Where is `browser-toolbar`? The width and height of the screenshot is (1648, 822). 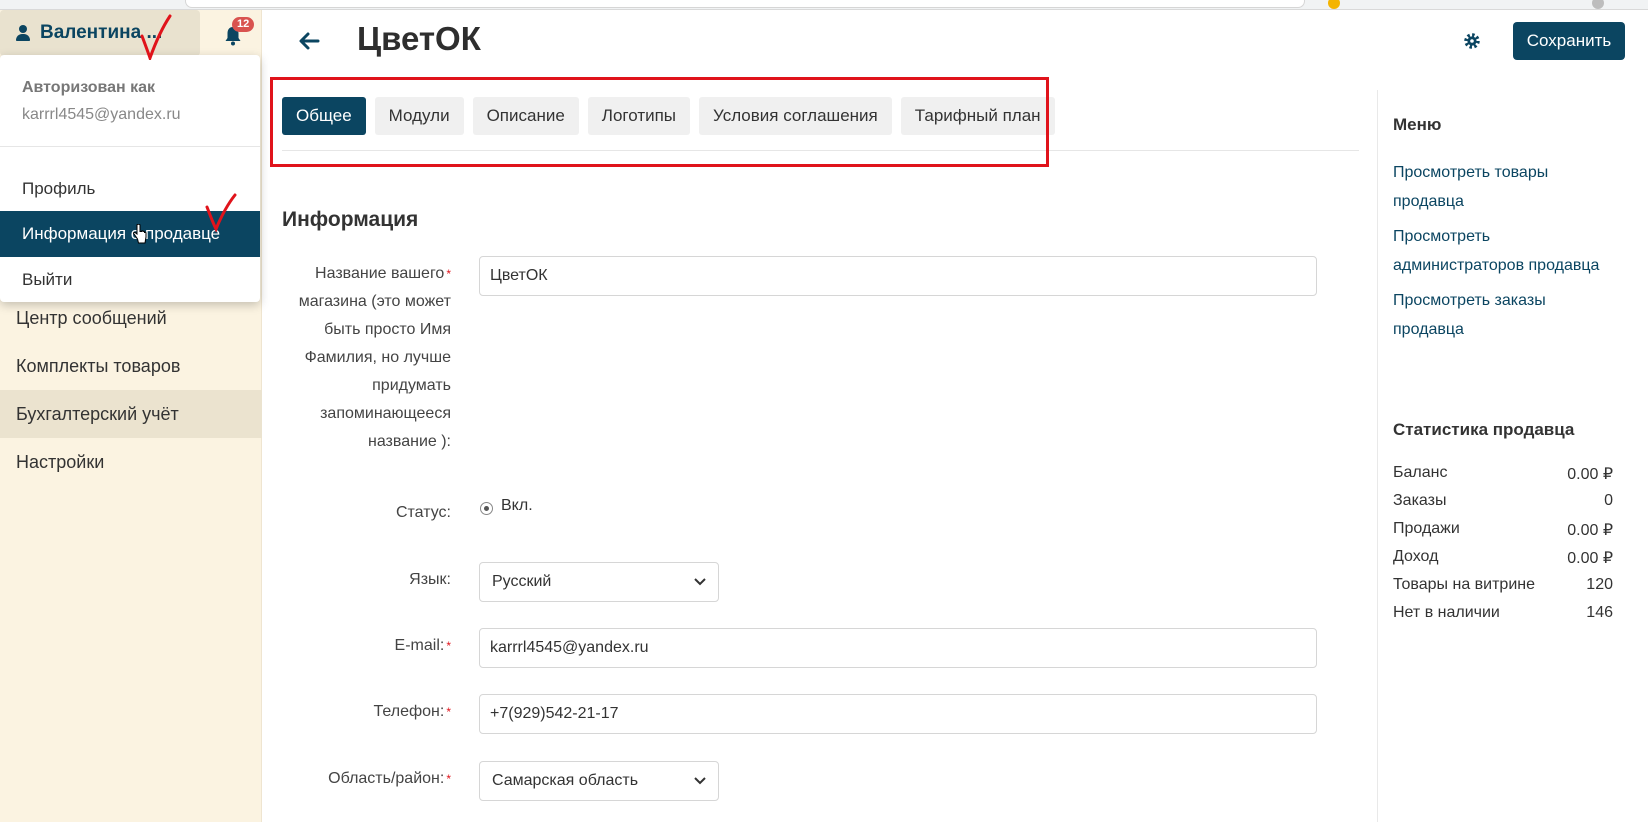 browser-toolbar is located at coordinates (824, 5).